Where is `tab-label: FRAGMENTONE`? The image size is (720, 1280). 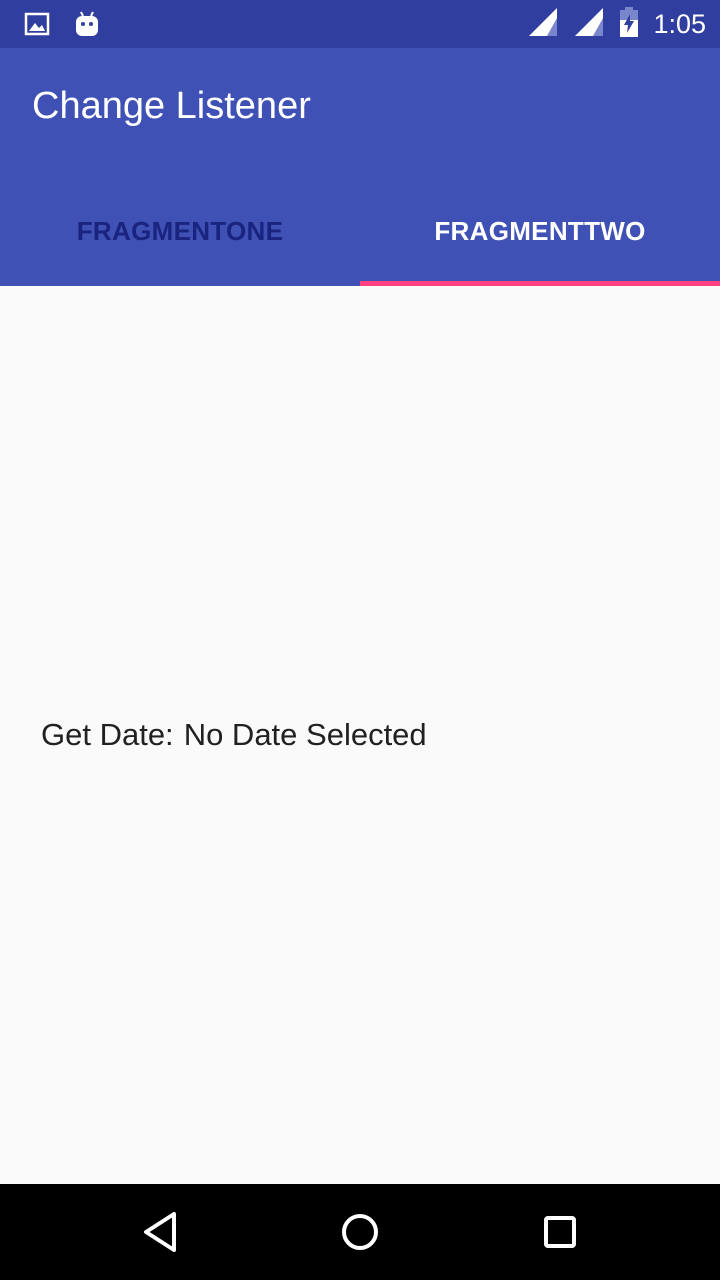
tab-label: FRAGMENTONE is located at coordinates (180, 230).